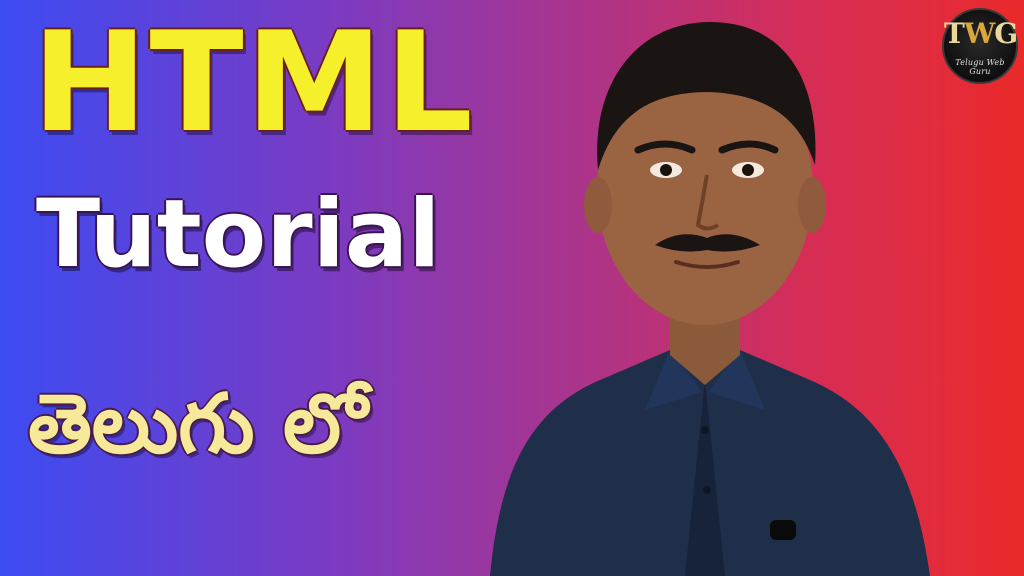  Describe the element at coordinates (198, 424) in the screenshot. I see `subtitle-telugu: తెలుగు లో` at that location.